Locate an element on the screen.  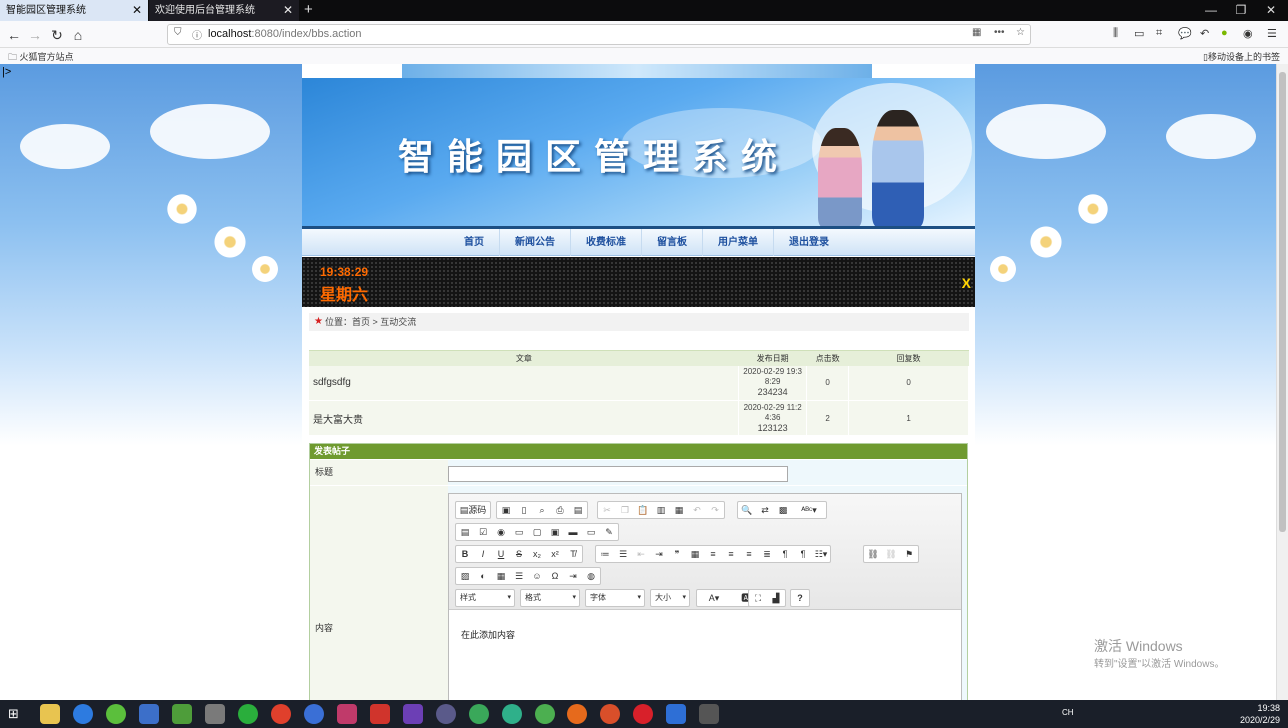
article-title-link: sdfgsdfg is located at coordinates (524, 383).